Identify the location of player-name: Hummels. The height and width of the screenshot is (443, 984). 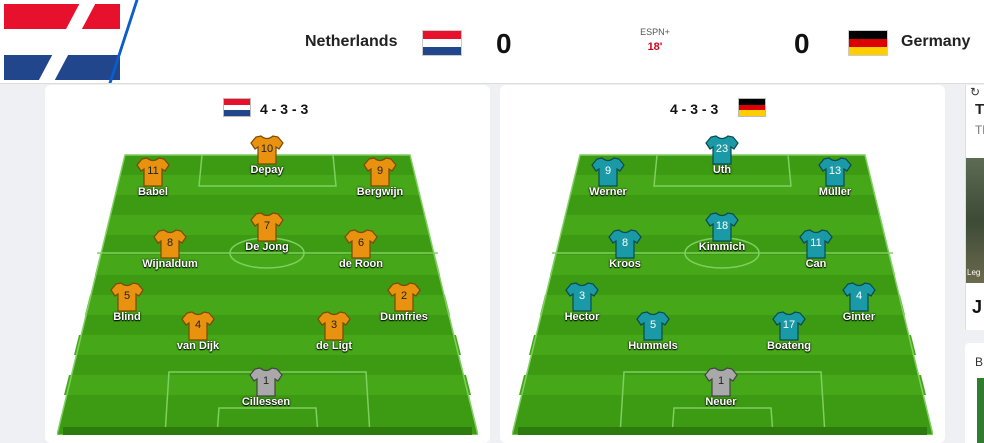
(653, 346).